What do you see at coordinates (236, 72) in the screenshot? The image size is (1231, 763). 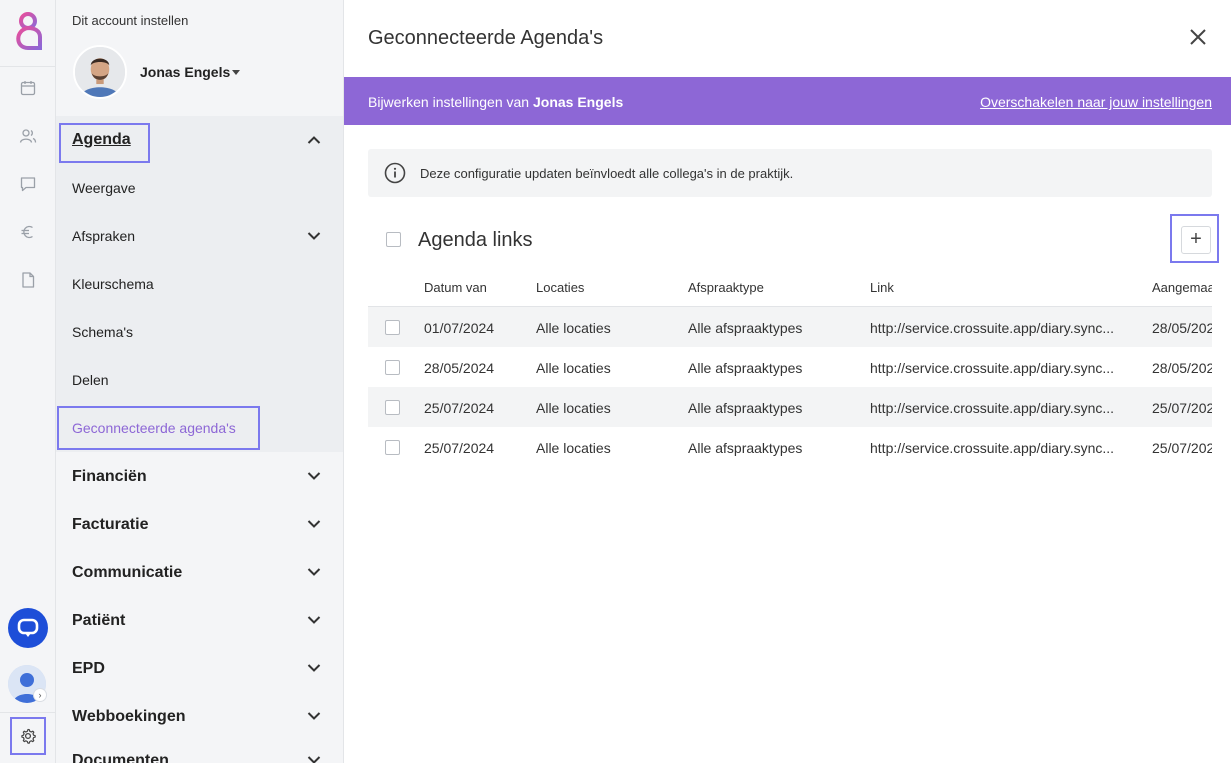 I see `caret-down-icon` at bounding box center [236, 72].